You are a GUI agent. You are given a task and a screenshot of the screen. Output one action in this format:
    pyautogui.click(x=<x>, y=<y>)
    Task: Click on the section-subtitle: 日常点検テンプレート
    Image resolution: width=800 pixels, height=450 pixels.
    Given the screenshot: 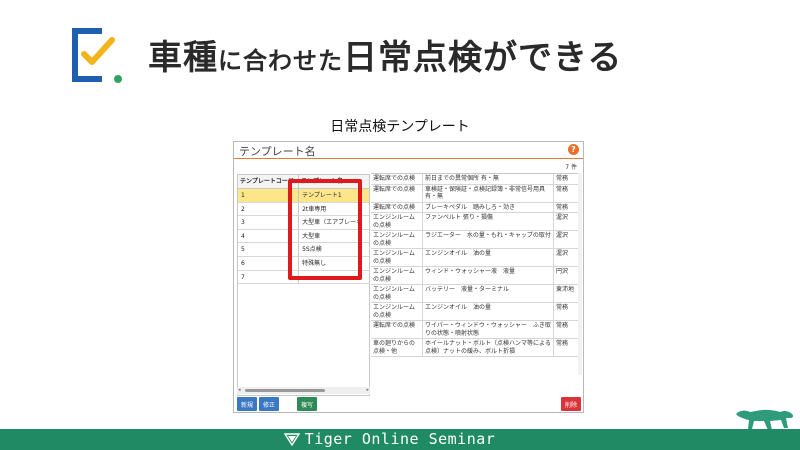 What is the action you would take?
    pyautogui.click(x=400, y=127)
    